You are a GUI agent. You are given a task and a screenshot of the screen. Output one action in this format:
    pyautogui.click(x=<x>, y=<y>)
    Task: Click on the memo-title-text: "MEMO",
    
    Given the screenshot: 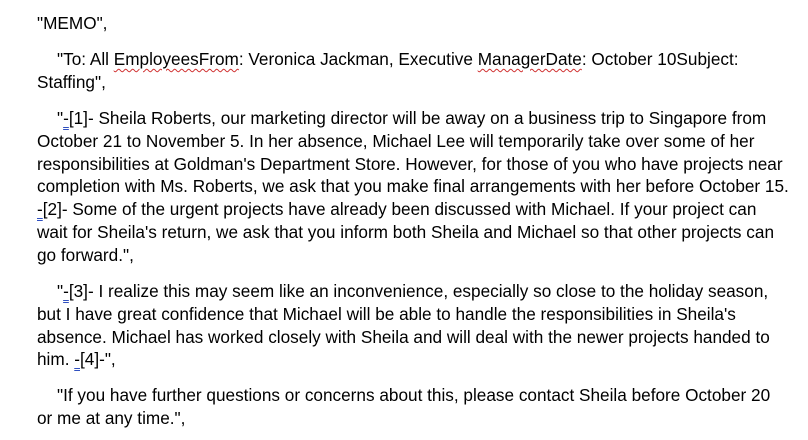 What is the action you would take?
    pyautogui.click(x=72, y=23)
    